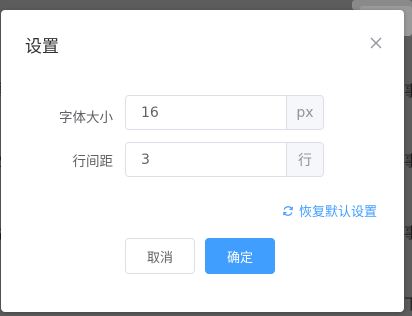  What do you see at coordinates (86, 118) in the screenshot?
I see `font-size-label: 字体大小` at bounding box center [86, 118].